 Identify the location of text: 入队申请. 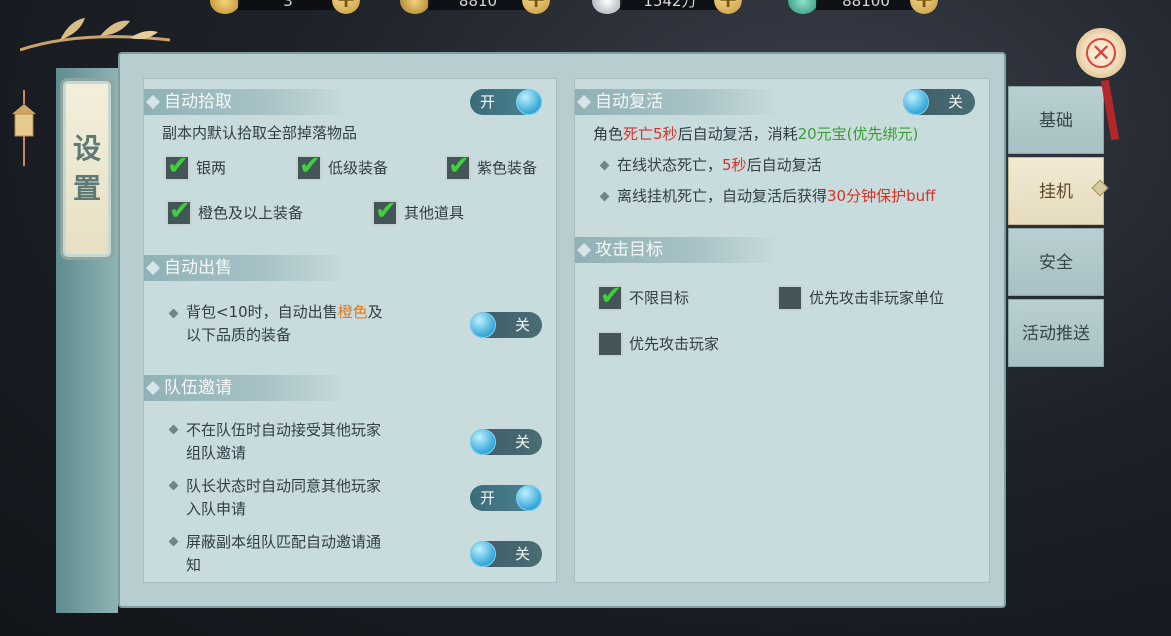
(216, 509).